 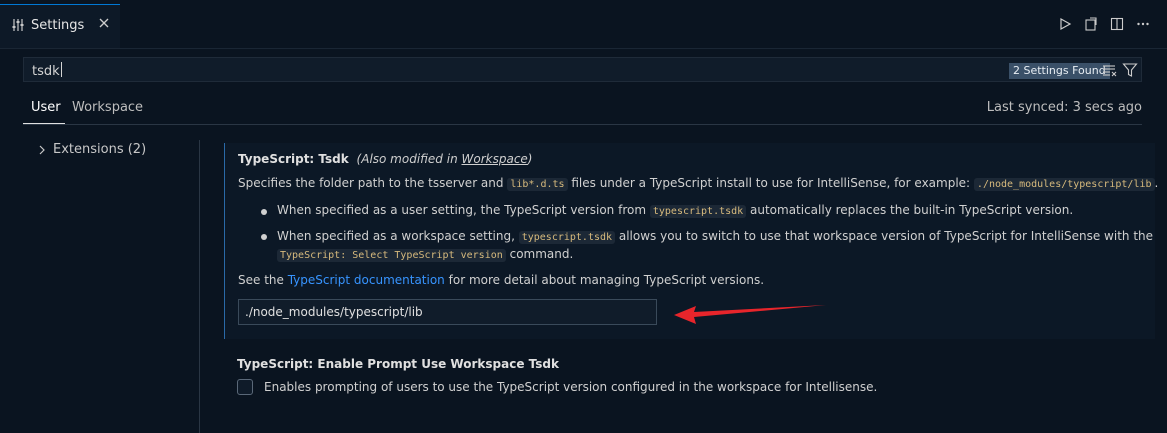 I want to click on open-settings-json-icon, so click(x=1091, y=24).